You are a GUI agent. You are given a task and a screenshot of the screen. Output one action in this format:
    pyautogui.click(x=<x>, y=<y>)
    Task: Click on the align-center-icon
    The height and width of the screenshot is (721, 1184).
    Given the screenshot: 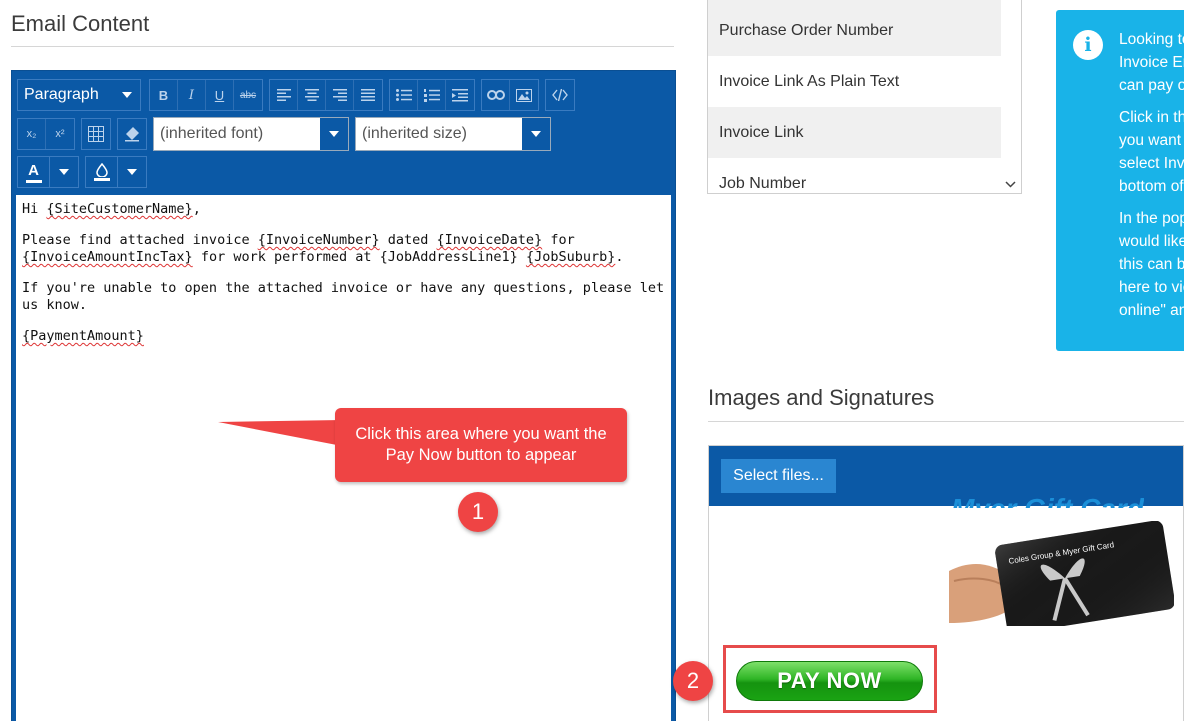 What is the action you would take?
    pyautogui.click(x=311, y=95)
    